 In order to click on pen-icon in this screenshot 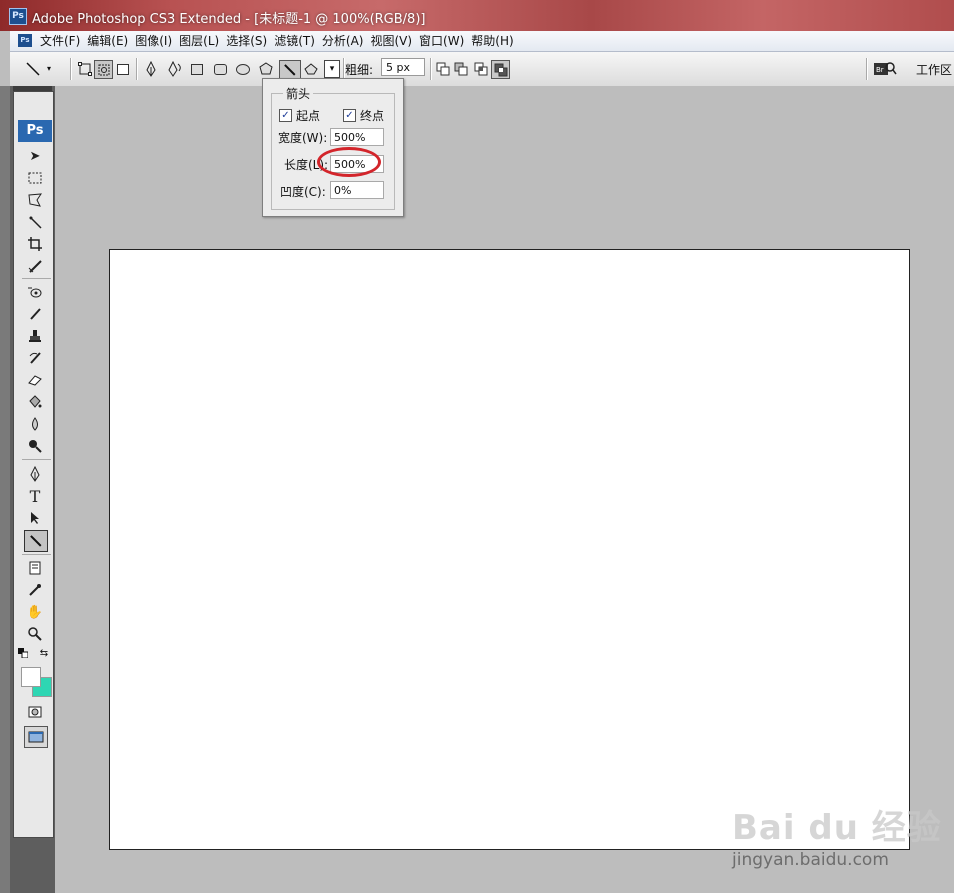, I will do `click(35, 474)`.